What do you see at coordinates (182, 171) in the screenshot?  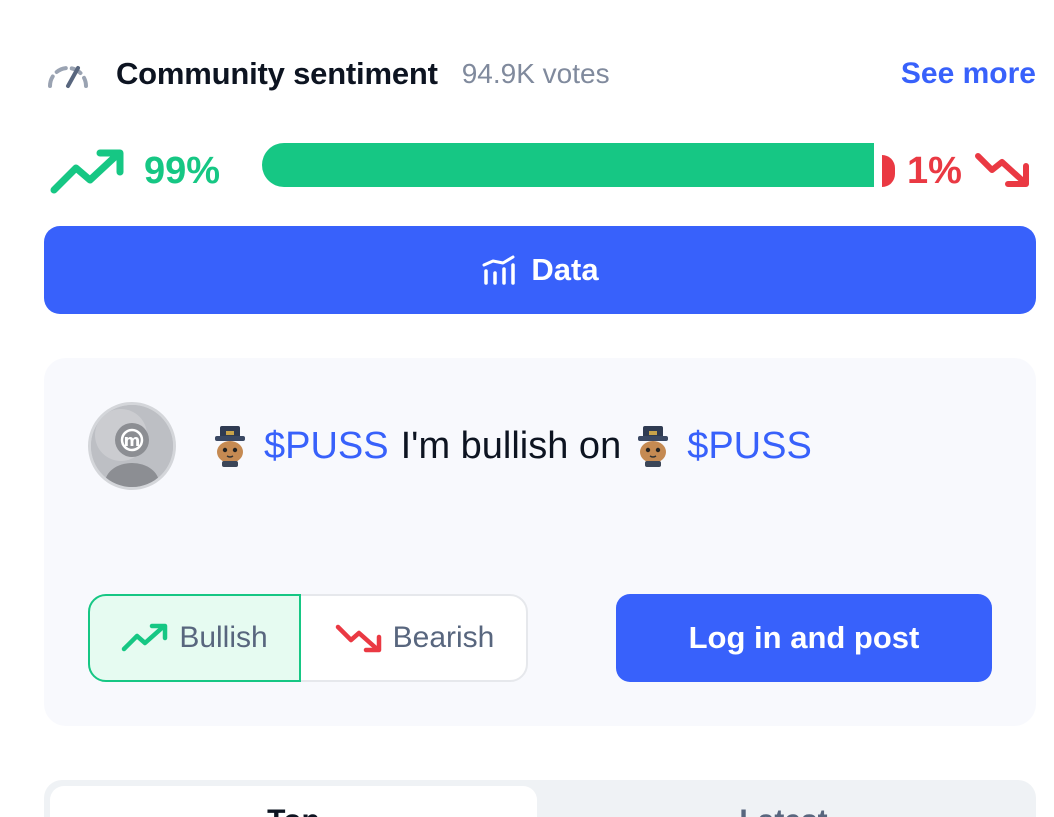 I see `bullish-percentage: 99%` at bounding box center [182, 171].